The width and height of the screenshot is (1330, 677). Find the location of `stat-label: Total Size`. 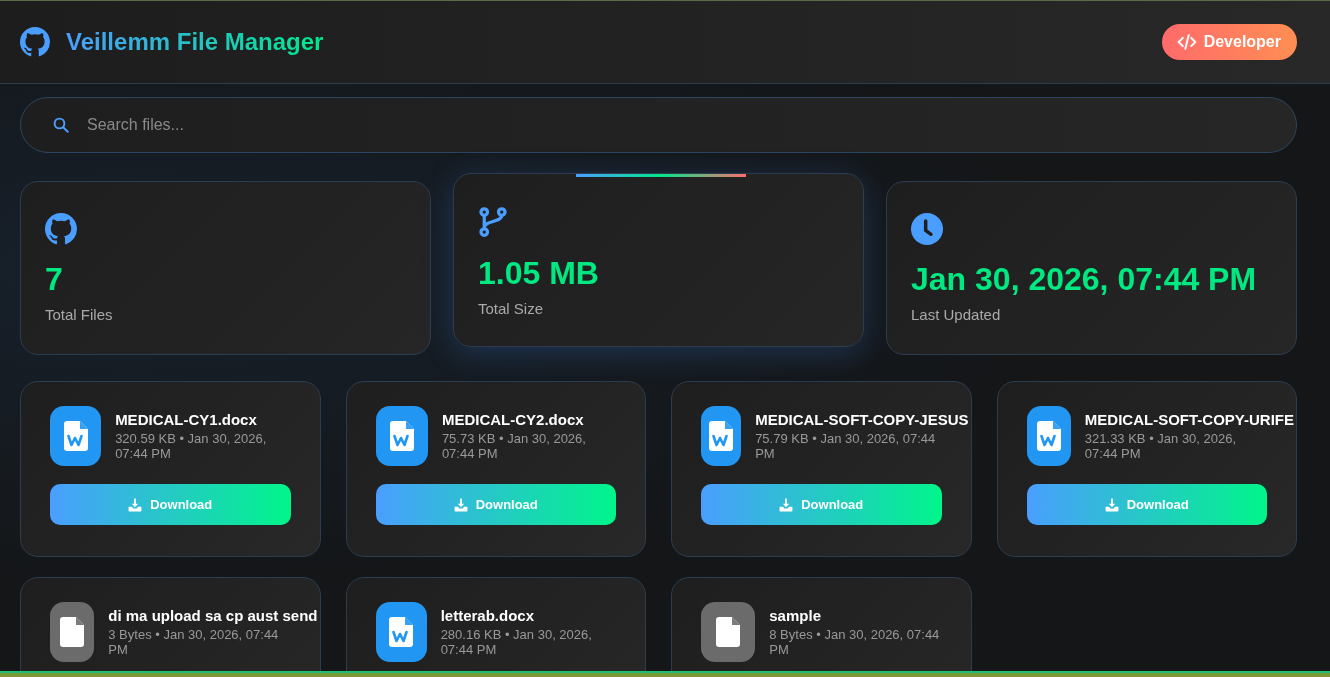

stat-label: Total Size is located at coordinates (511, 308).